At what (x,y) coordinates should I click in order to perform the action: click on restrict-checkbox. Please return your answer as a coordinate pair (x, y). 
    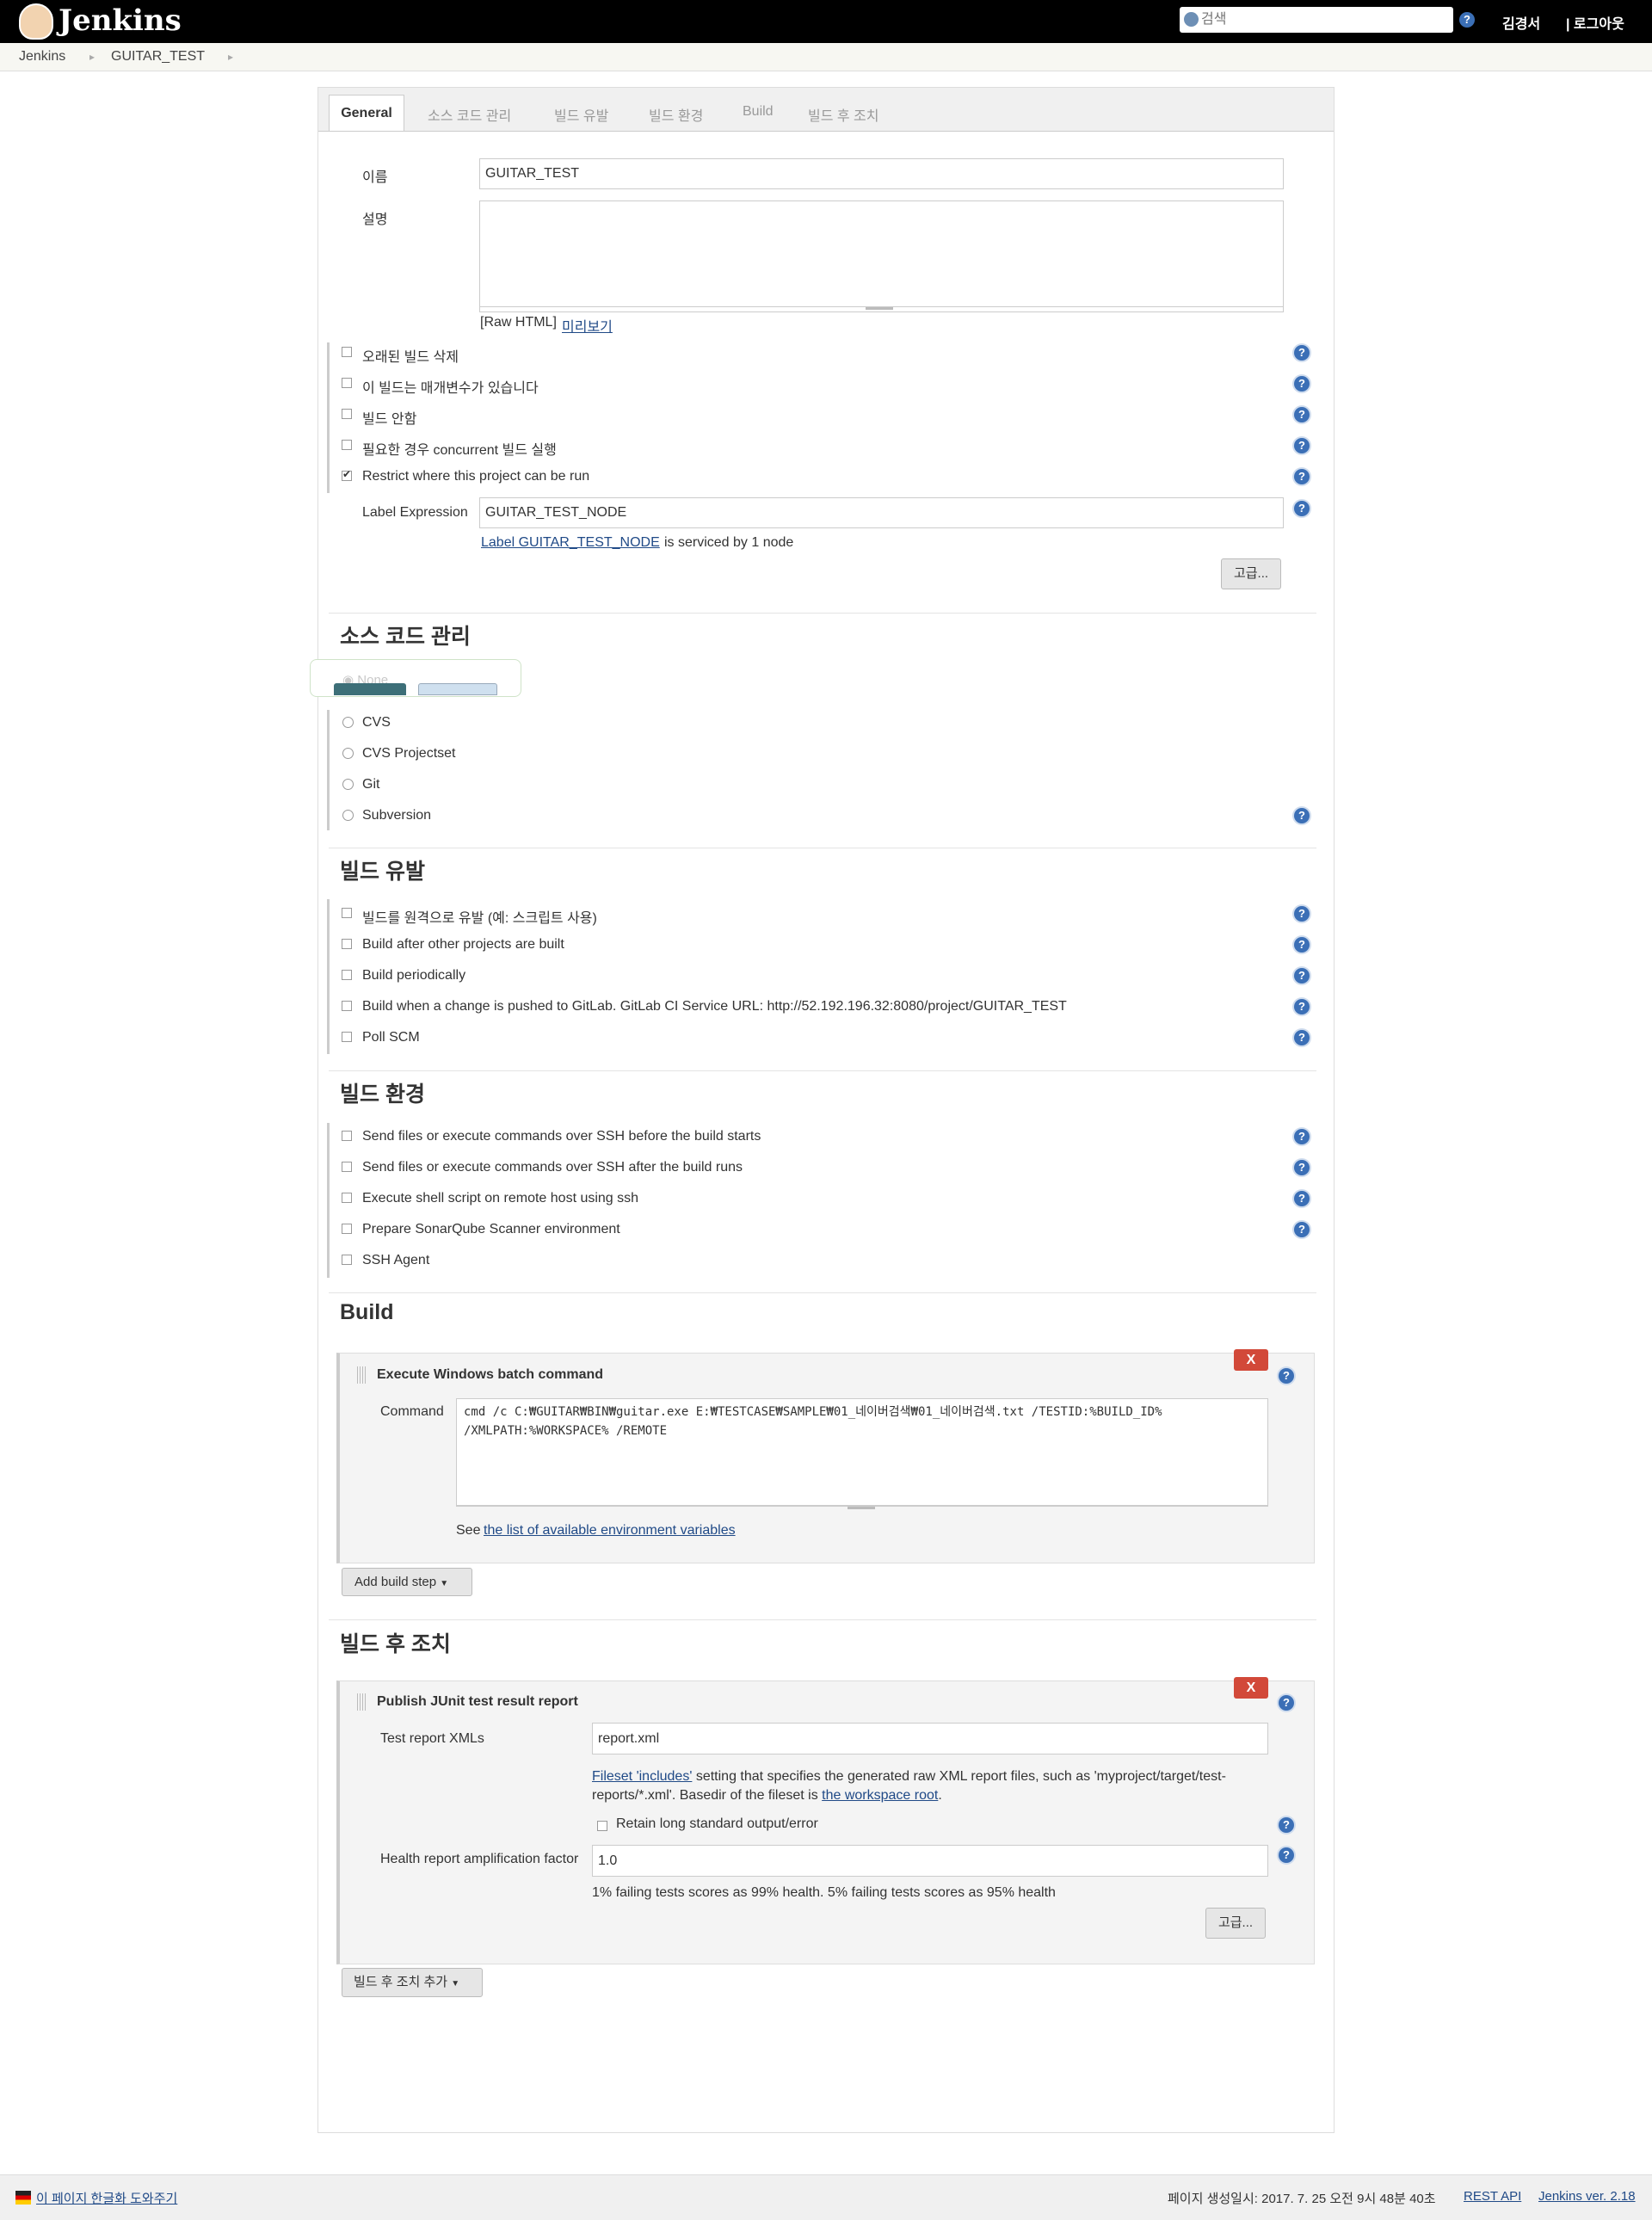
    Looking at the image, I should click on (347, 474).